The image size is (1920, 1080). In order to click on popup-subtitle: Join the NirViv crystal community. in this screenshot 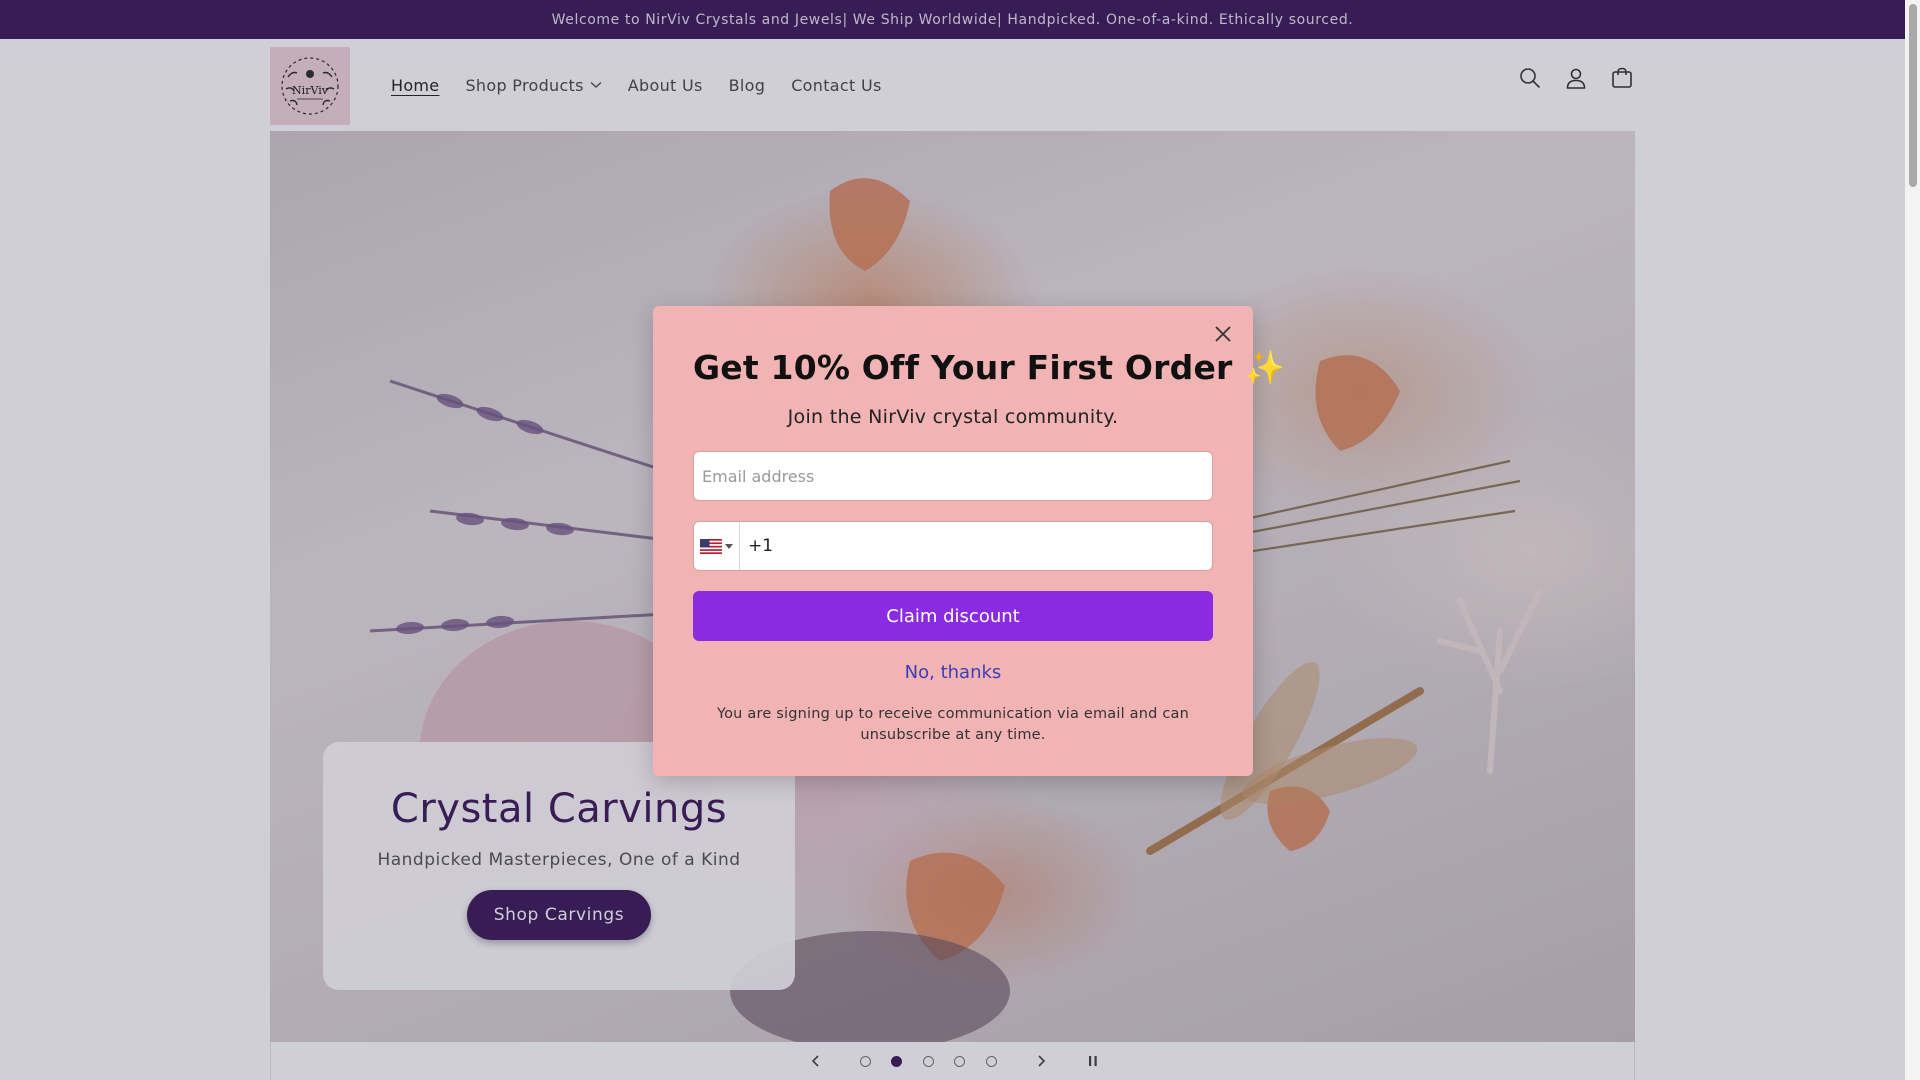, I will do `click(953, 417)`.